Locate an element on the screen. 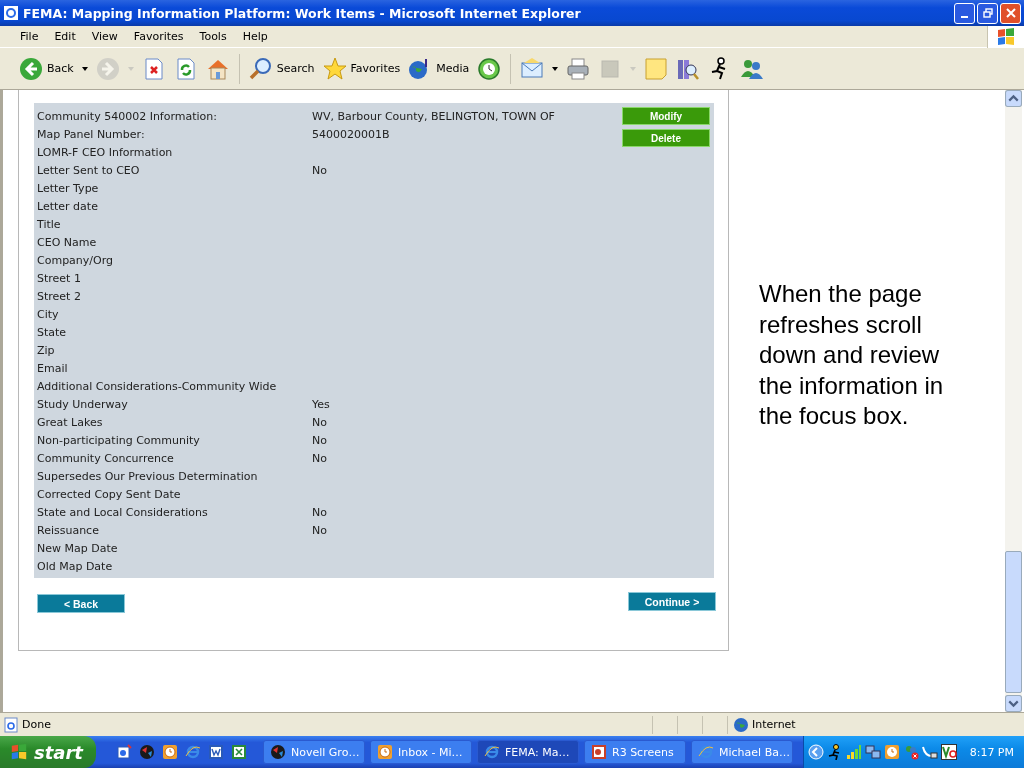 The width and height of the screenshot is (1024, 768). field-label: Letter Sent to CEO is located at coordinates (89, 170).